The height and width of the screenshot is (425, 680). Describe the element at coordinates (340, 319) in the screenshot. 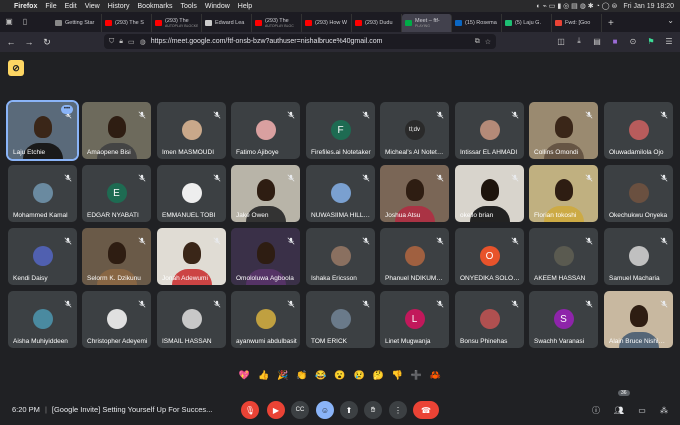

I see `participant-tile: TOM ERICK` at that location.